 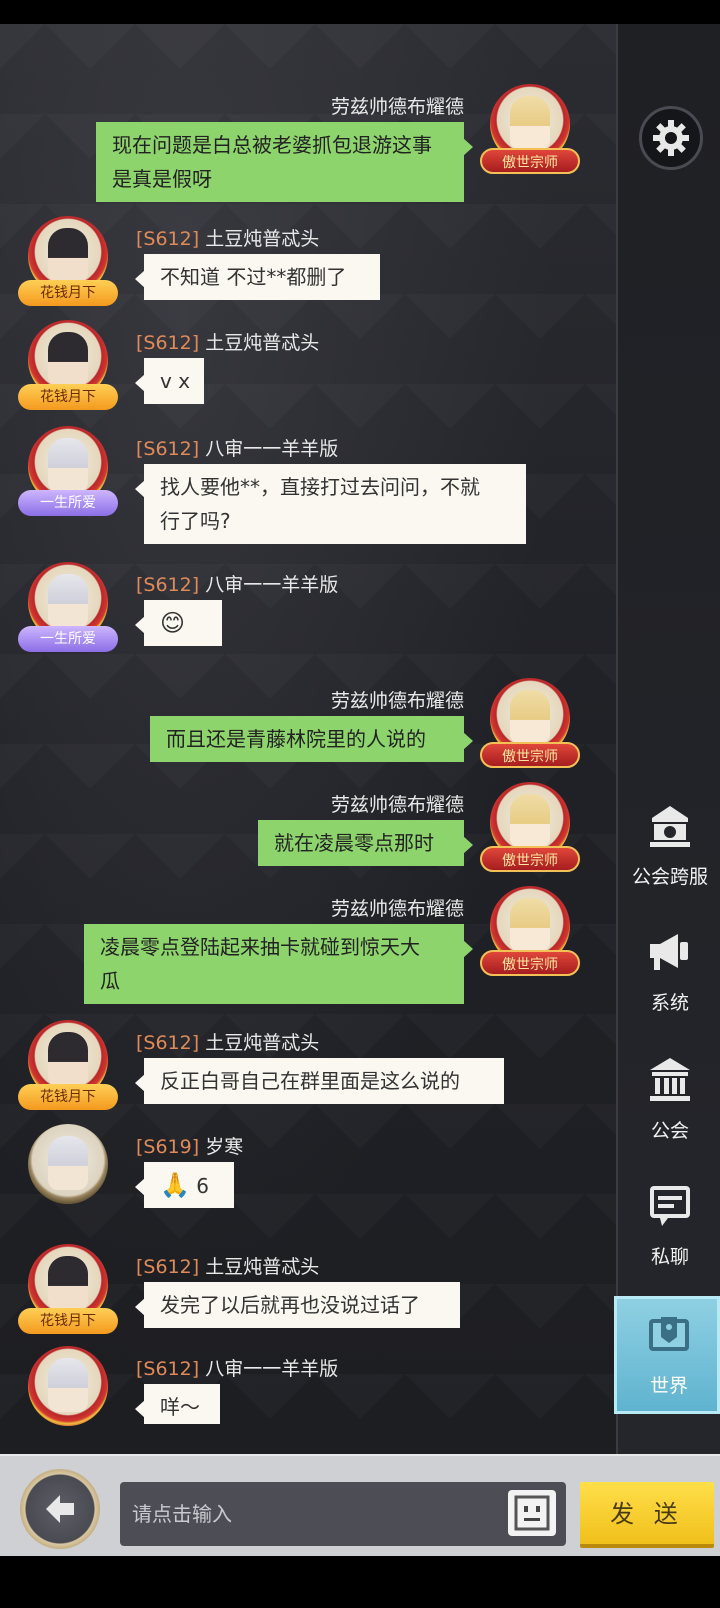 I want to click on tab-world: 世界, so click(x=667, y=1355).